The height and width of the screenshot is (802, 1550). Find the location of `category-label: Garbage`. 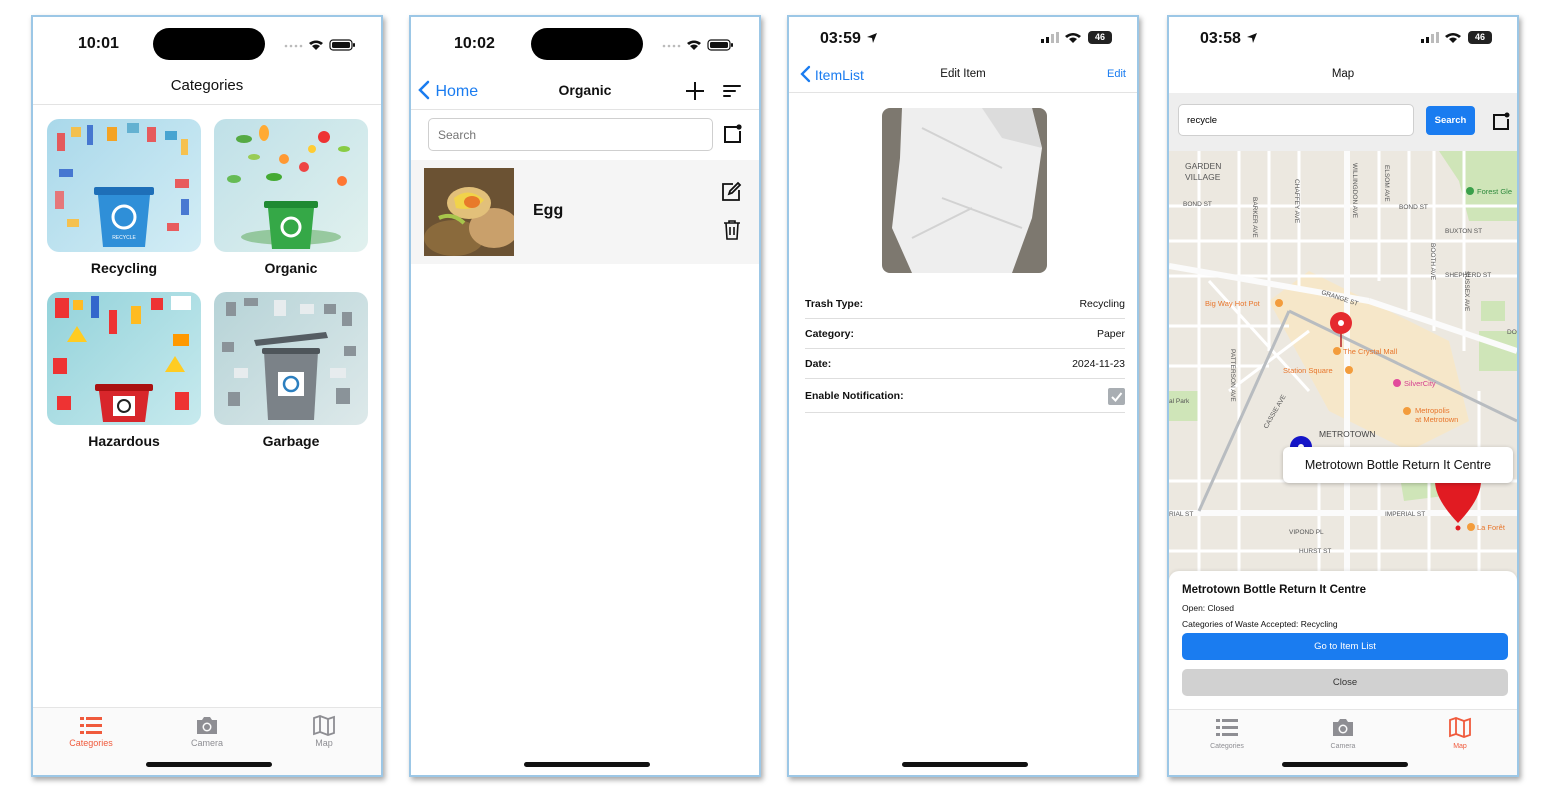

category-label: Garbage is located at coordinates (291, 441).